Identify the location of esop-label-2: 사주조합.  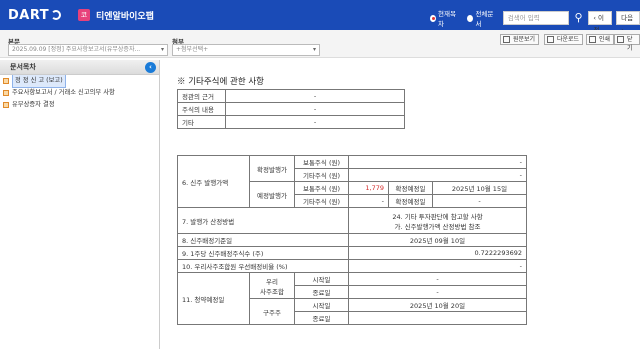
(272, 291).